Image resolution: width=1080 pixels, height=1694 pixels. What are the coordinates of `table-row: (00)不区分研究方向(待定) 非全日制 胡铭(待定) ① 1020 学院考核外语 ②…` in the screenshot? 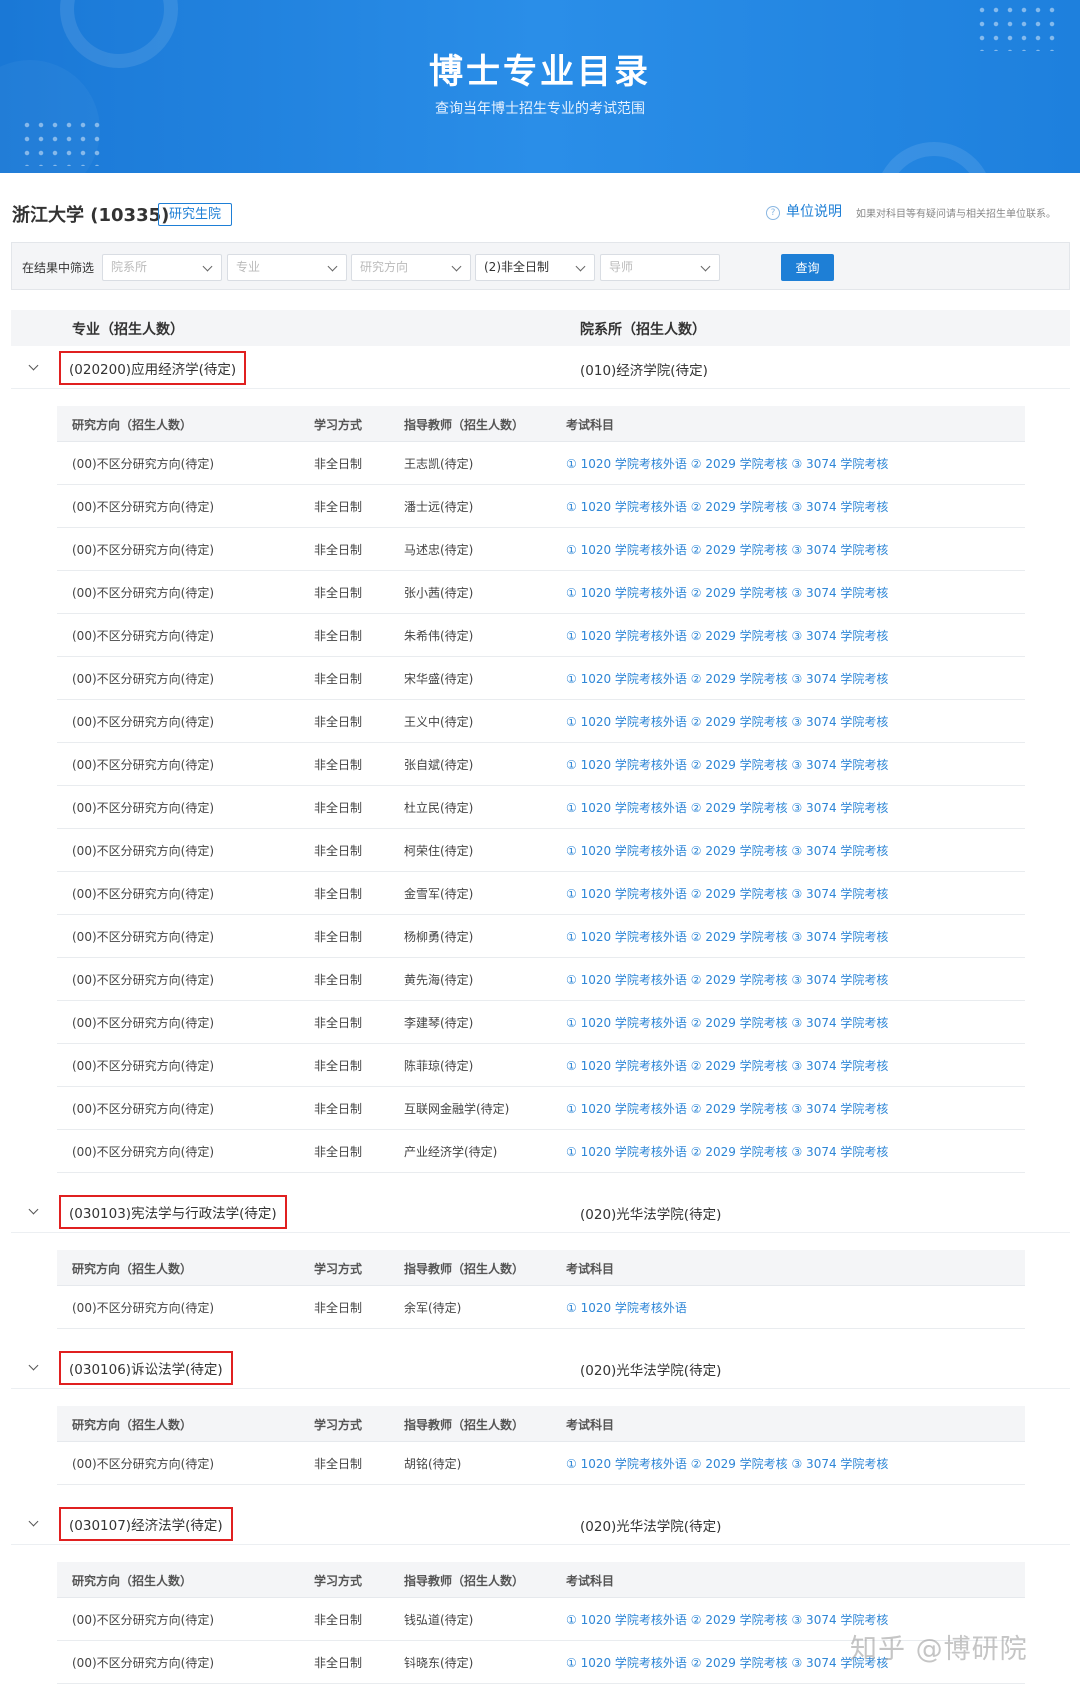 It's located at (541, 1463).